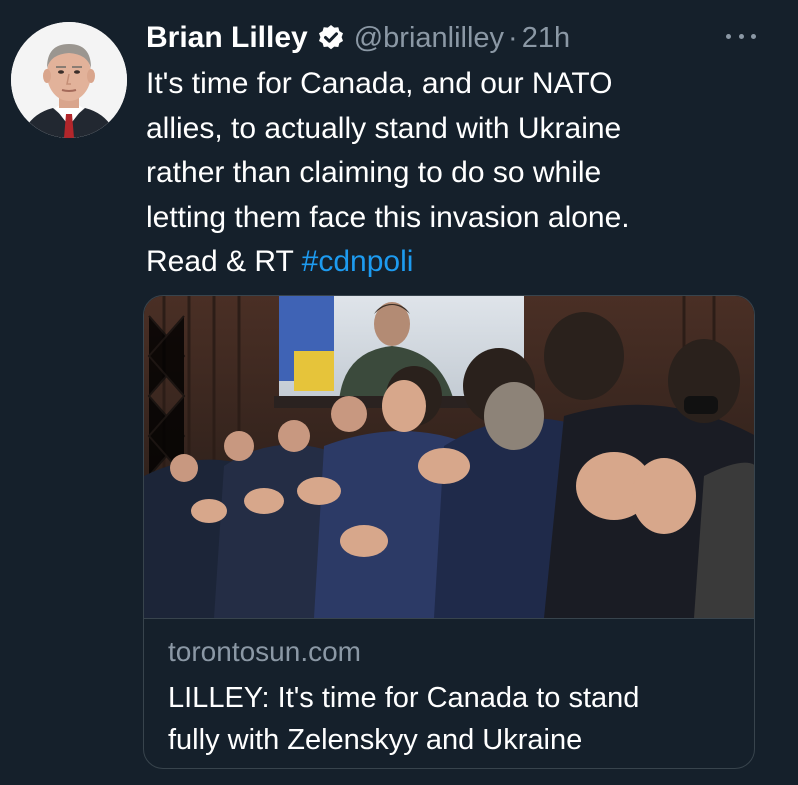 This screenshot has height=785, width=798. Describe the element at coordinates (224, 261) in the screenshot. I see `tweet-text-prefix: Read & RT` at that location.